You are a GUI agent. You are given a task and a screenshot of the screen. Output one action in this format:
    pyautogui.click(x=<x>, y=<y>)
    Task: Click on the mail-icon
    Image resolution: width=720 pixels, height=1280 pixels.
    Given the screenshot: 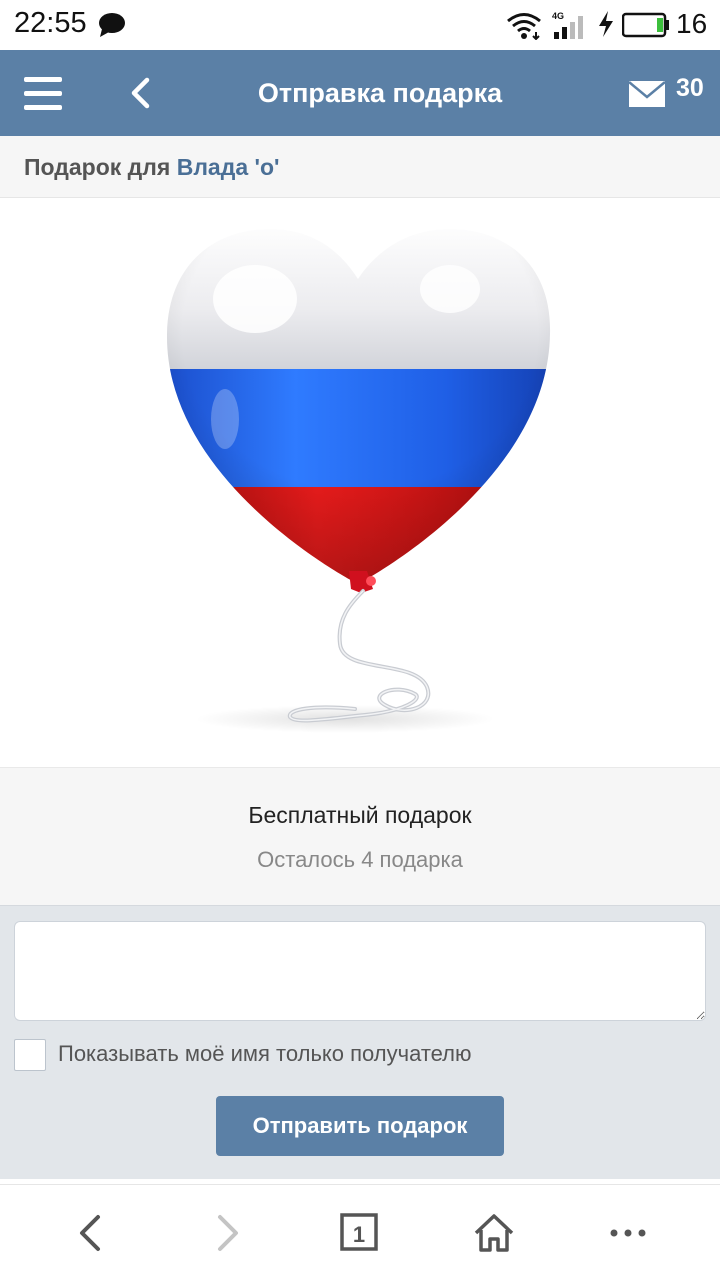 What is the action you would take?
    pyautogui.click(x=647, y=94)
    